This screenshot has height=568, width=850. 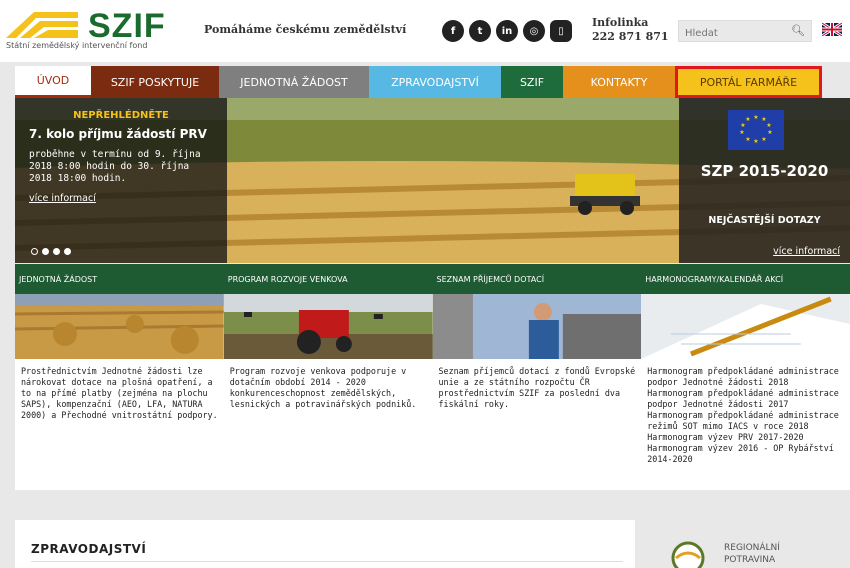 I want to click on english-flag-icon, so click(x=832, y=29).